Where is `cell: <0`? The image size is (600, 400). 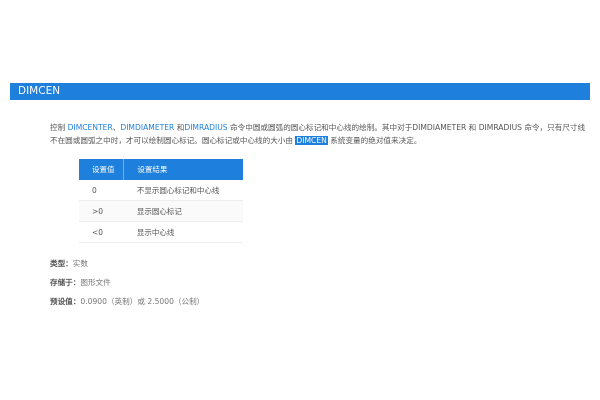
cell: <0 is located at coordinates (101, 232).